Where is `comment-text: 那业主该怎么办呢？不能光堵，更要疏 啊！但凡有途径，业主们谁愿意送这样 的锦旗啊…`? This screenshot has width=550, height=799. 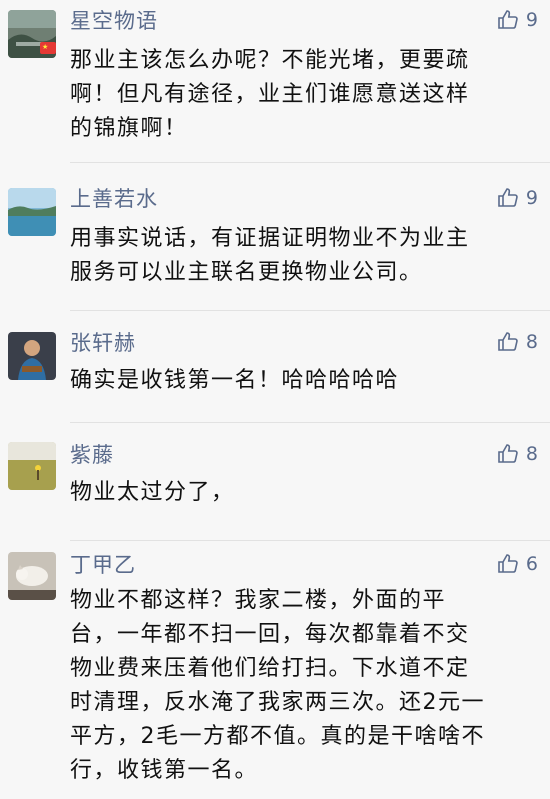 comment-text: 那业主该怎么办呢？不能光堵，更要疏 啊！但凡有途径，业主们谁愿意送这样 的锦旗啊… is located at coordinates (300, 95).